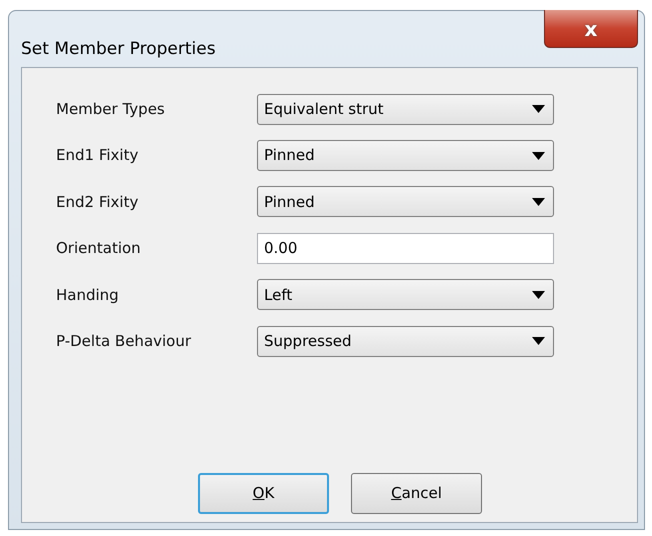  Describe the element at coordinates (99, 249) in the screenshot. I see `field-label: Orientation` at that location.